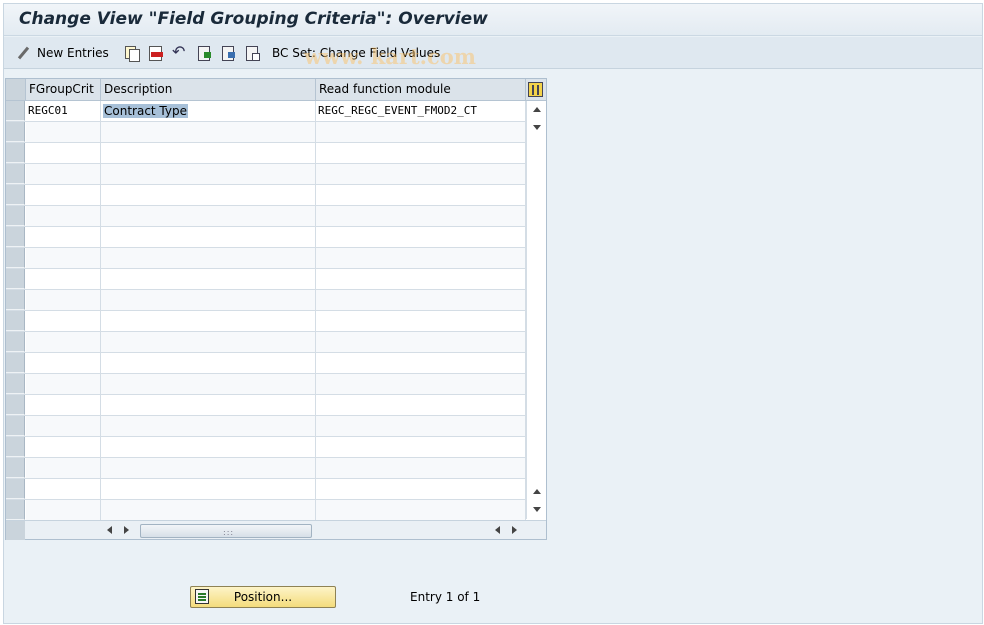 The height and width of the screenshot is (625, 984). Describe the element at coordinates (356, 53) in the screenshot. I see `bc-set-button: BC Set: Change Field Values` at that location.